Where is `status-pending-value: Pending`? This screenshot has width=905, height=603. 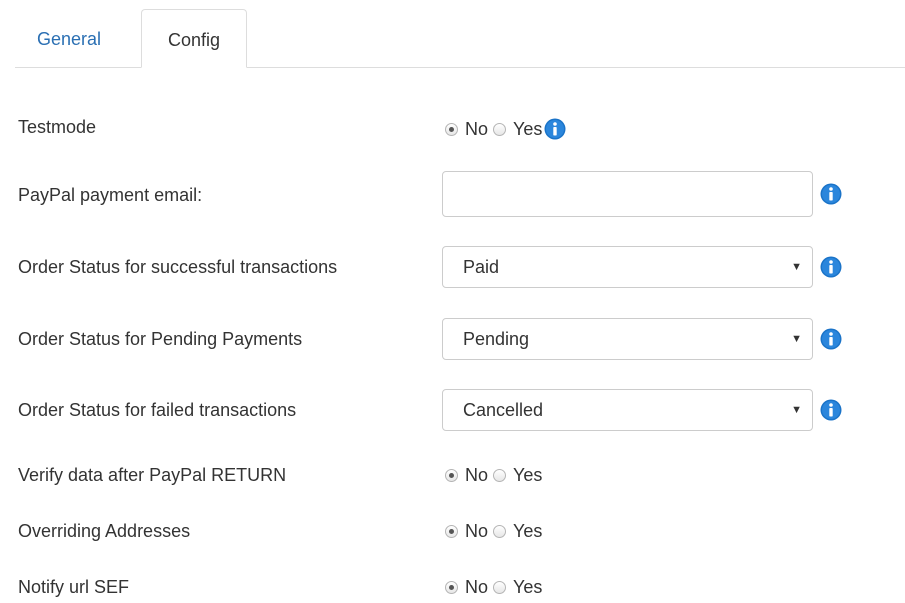 status-pending-value: Pending is located at coordinates (496, 339).